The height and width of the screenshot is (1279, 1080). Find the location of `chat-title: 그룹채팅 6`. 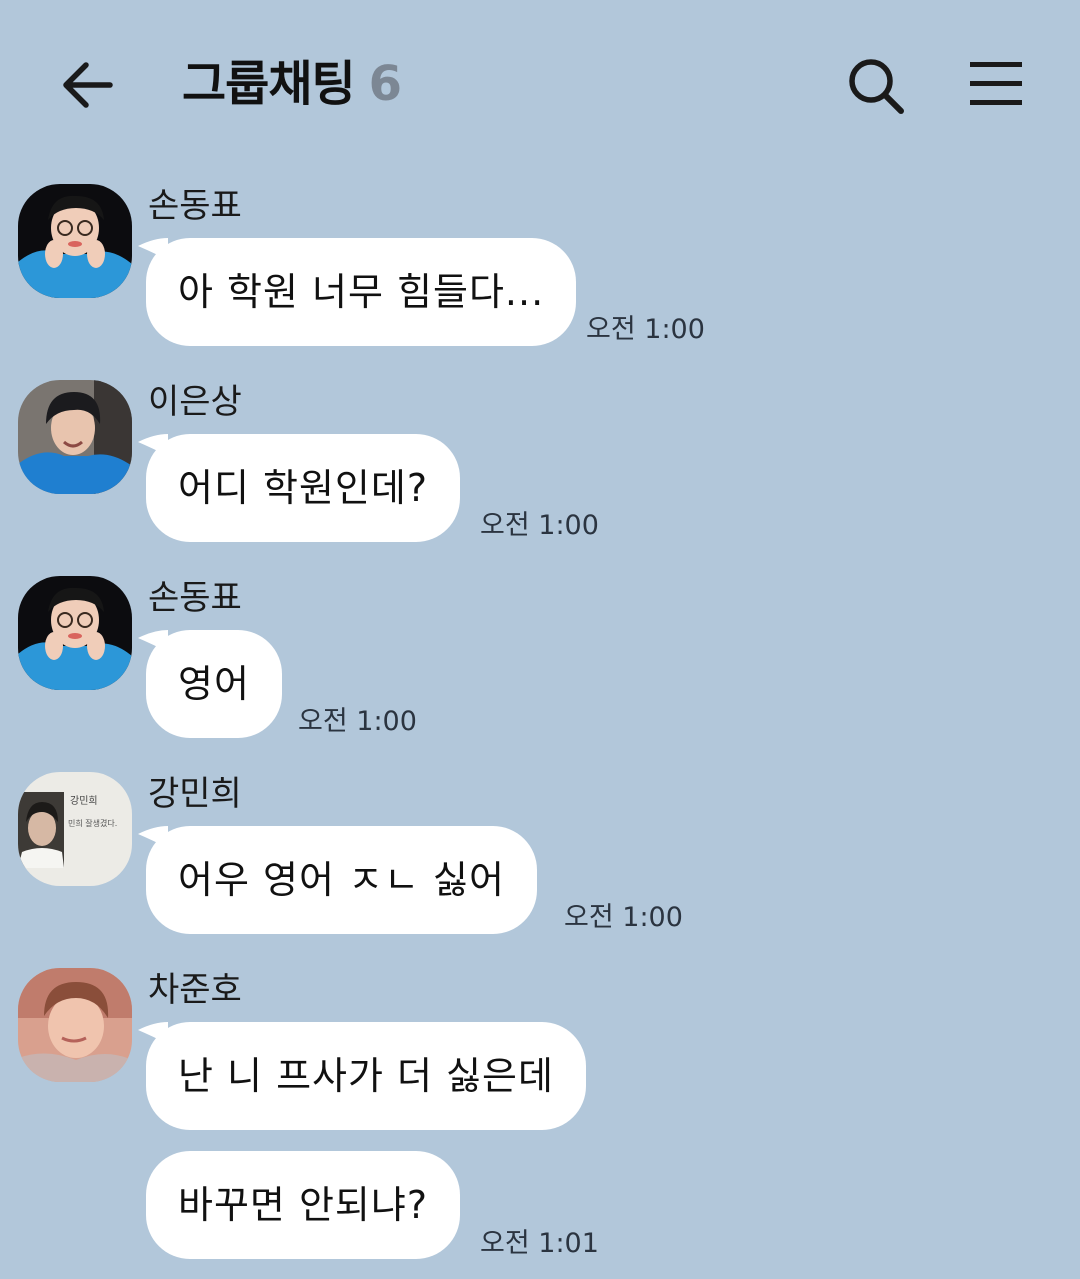

chat-title: 그룹채팅 6 is located at coordinates (292, 84).